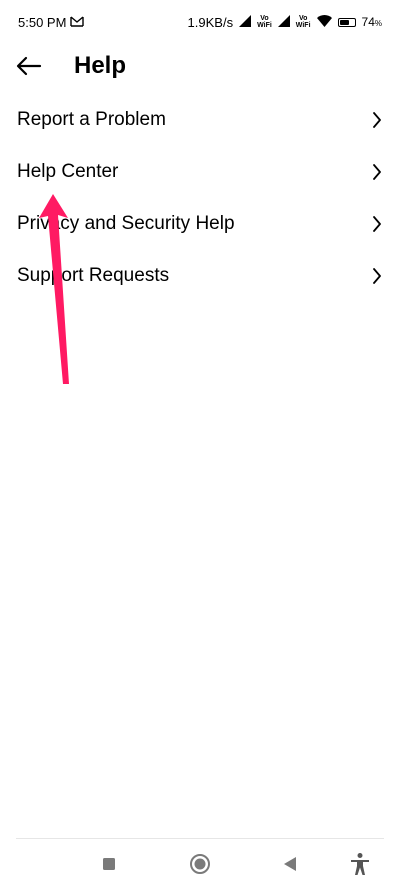  Describe the element at coordinates (200, 66) in the screenshot. I see `header: Help` at that location.